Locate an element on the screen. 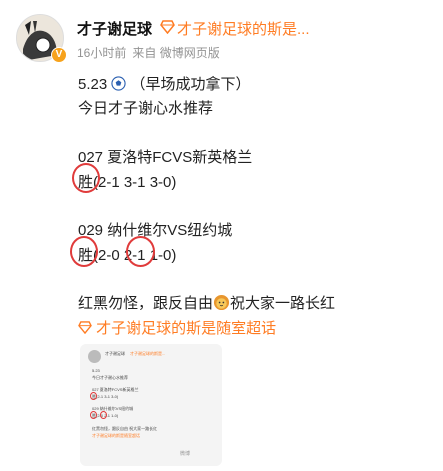 The width and height of the screenshot is (443, 471). post-time: 16小时前 is located at coordinates (101, 53).